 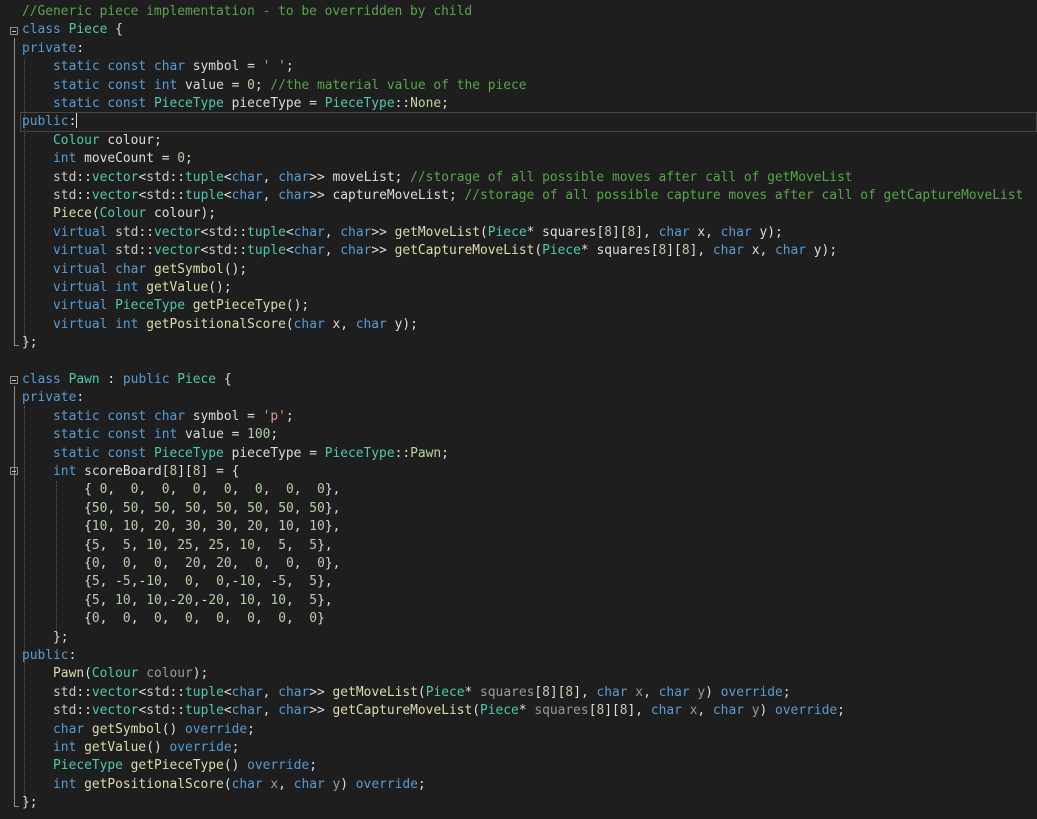 I want to click on code-line: static const char symbol = ' ';, so click(x=158, y=67).